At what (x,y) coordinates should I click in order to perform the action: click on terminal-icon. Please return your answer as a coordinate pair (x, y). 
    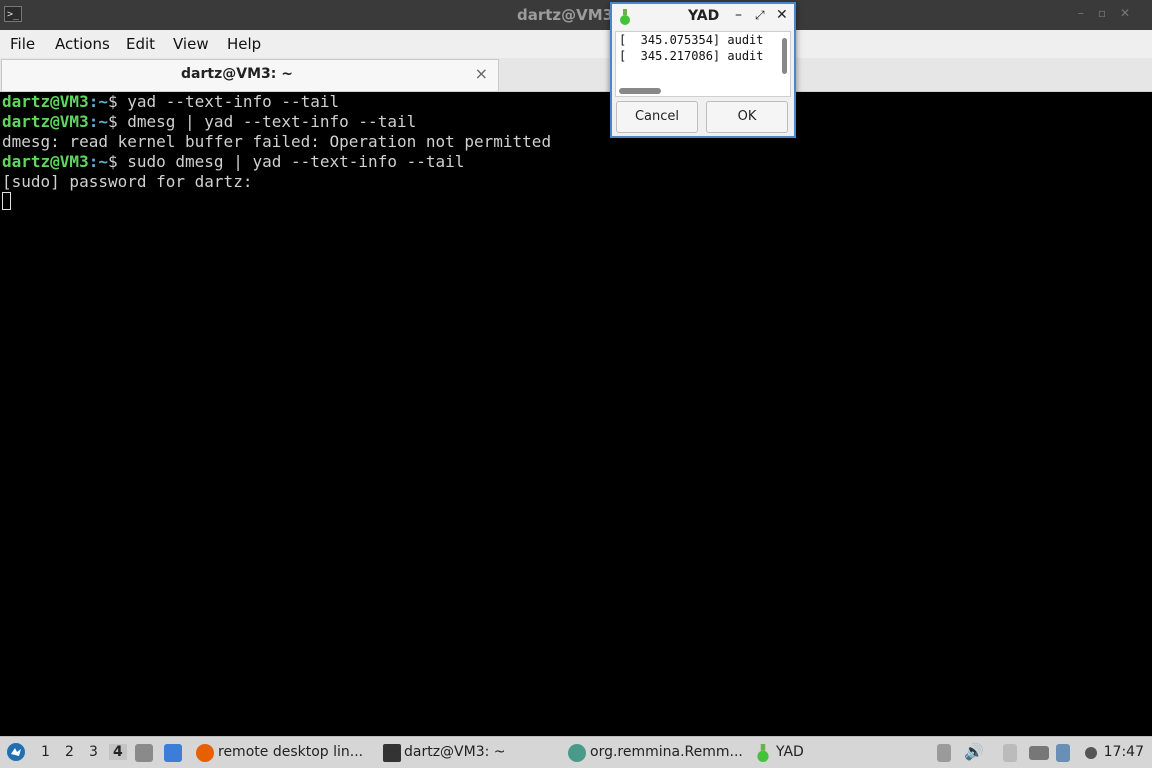
    Looking at the image, I should click on (392, 753).